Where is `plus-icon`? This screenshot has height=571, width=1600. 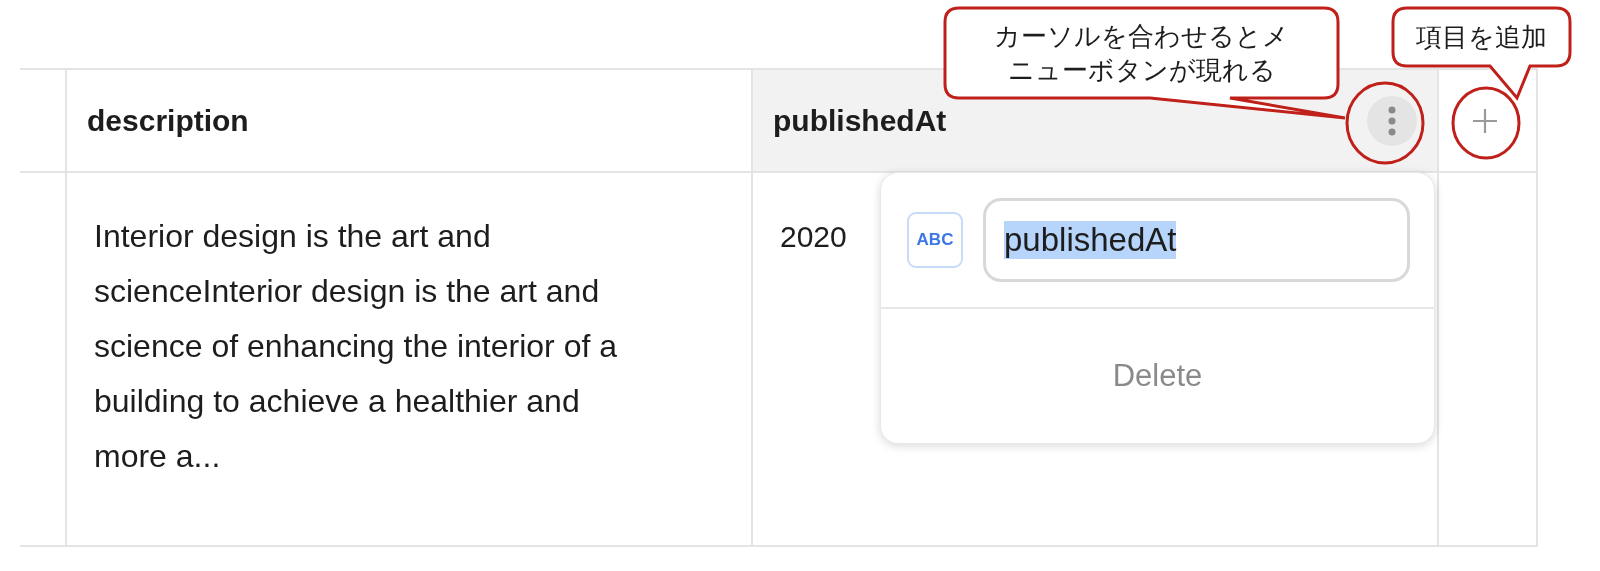 plus-icon is located at coordinates (1484, 120).